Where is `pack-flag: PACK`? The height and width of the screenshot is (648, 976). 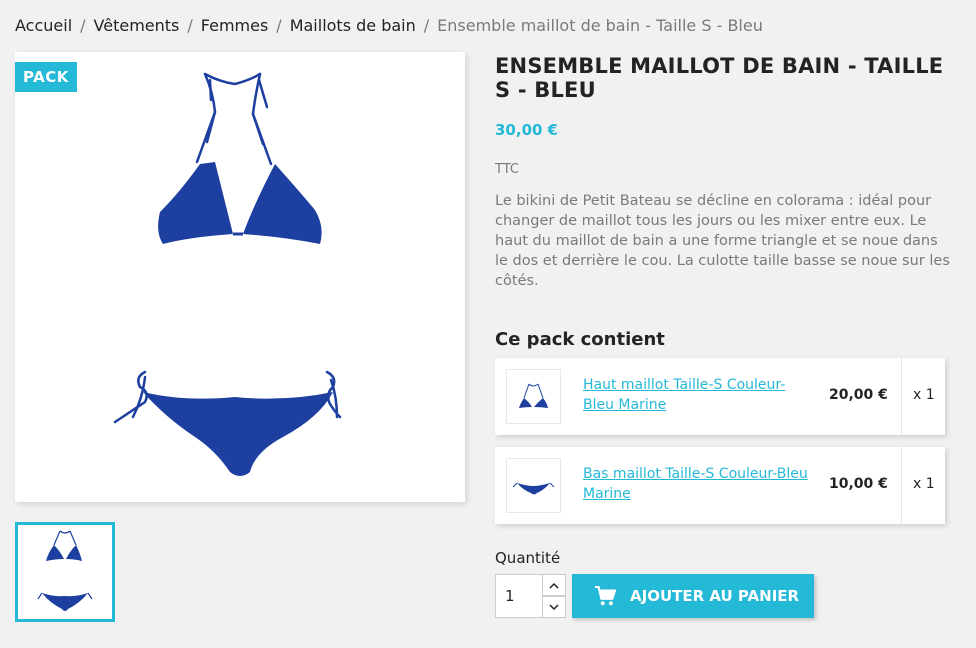 pack-flag: PACK is located at coordinates (46, 77).